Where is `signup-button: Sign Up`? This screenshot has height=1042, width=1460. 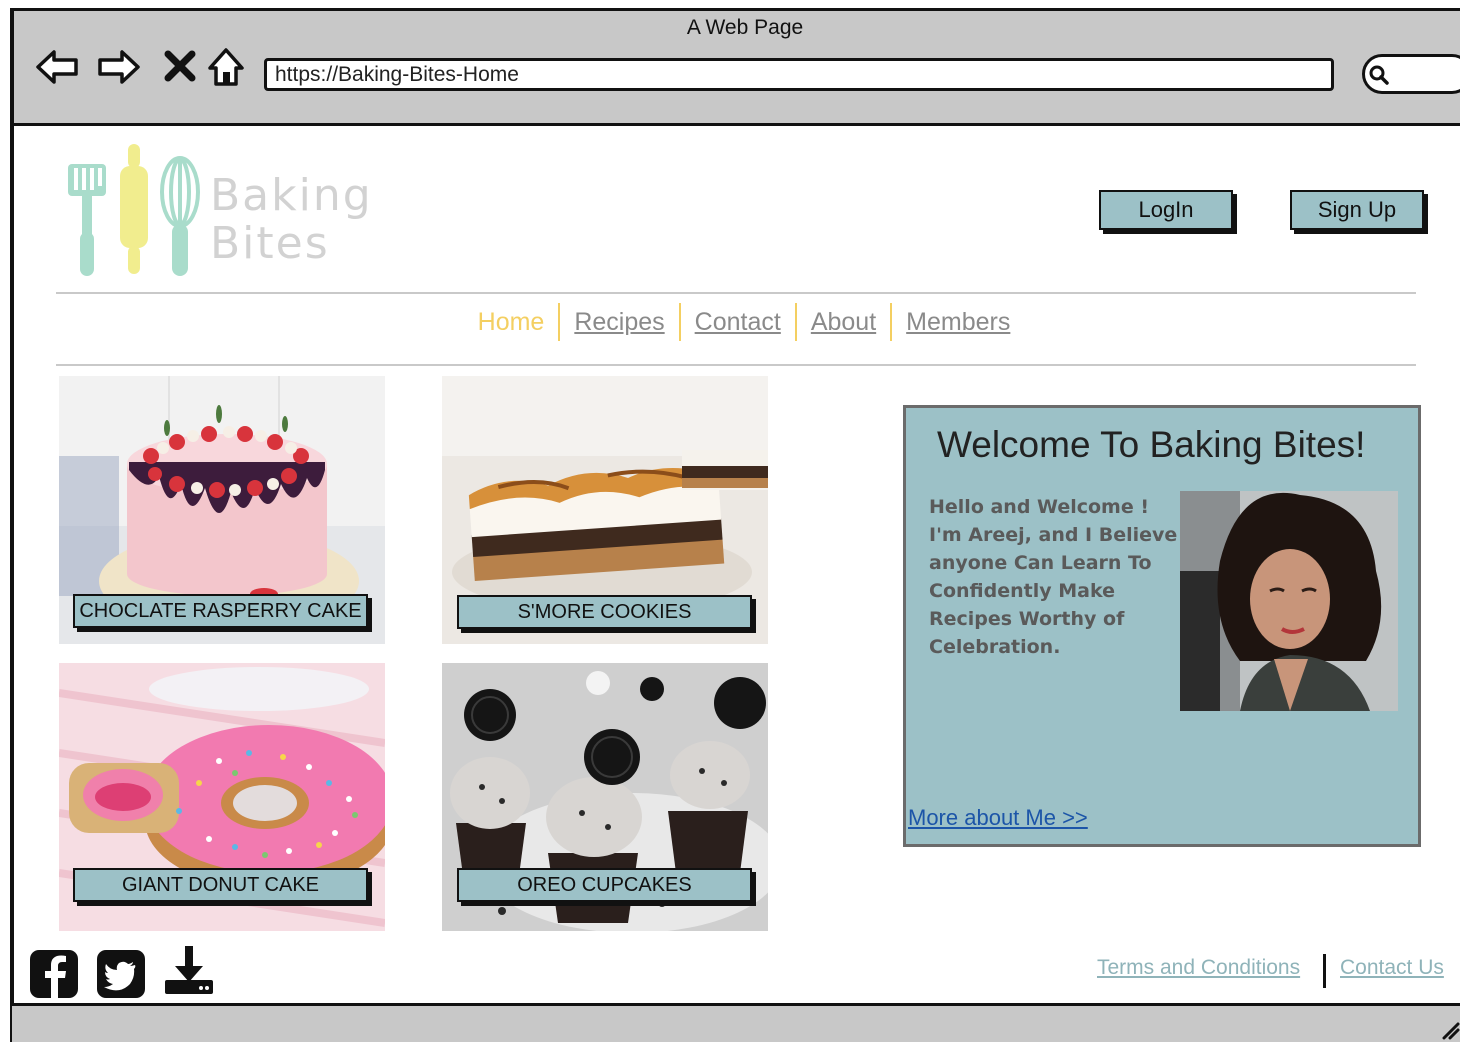 signup-button: Sign Up is located at coordinates (1357, 210).